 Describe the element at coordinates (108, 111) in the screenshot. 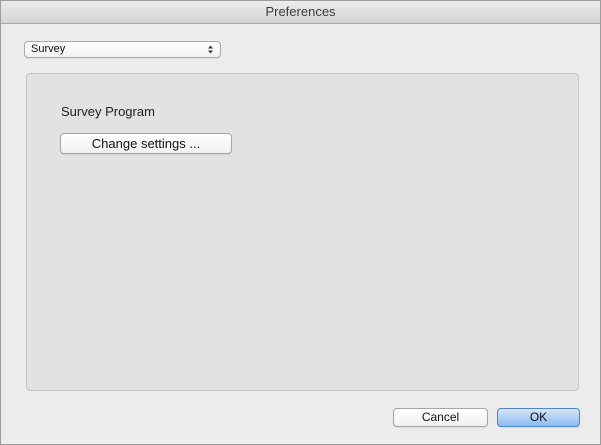

I see `section-title: Survey Program` at that location.